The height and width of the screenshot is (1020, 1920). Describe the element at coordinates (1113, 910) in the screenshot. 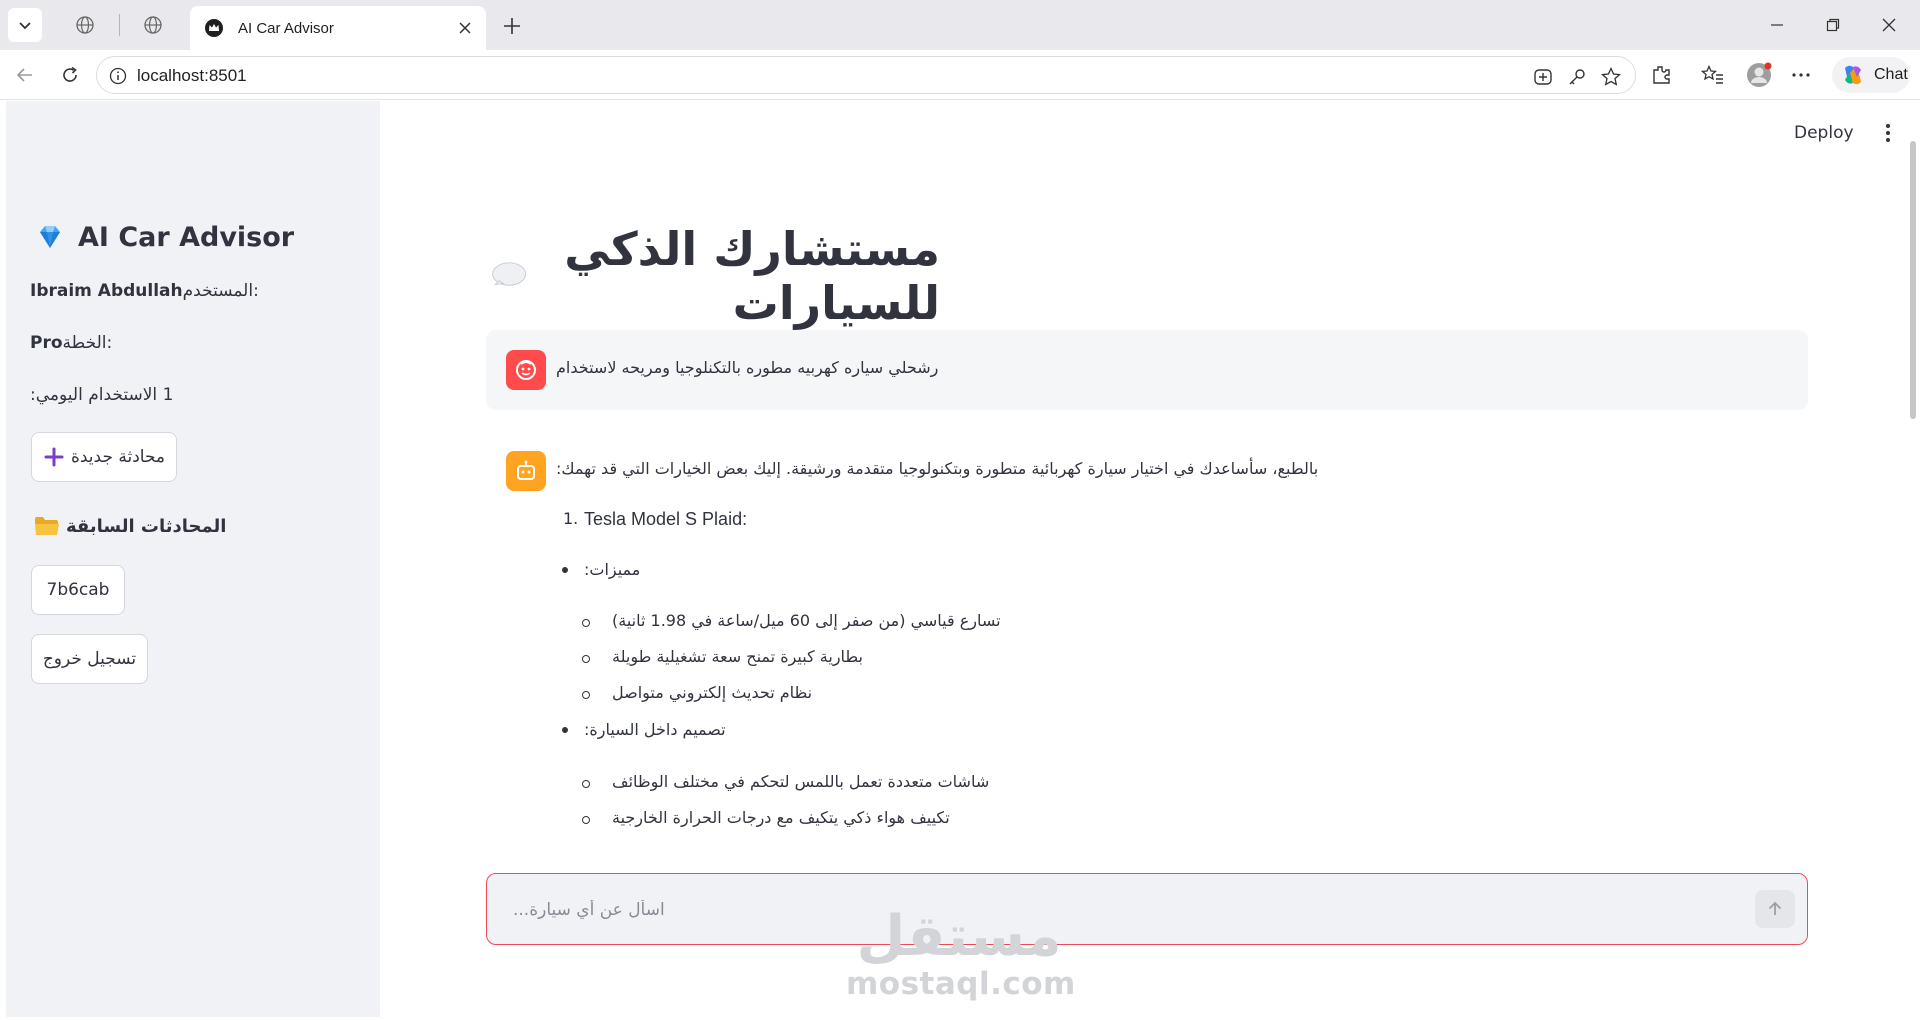

I see `chat-input` at that location.